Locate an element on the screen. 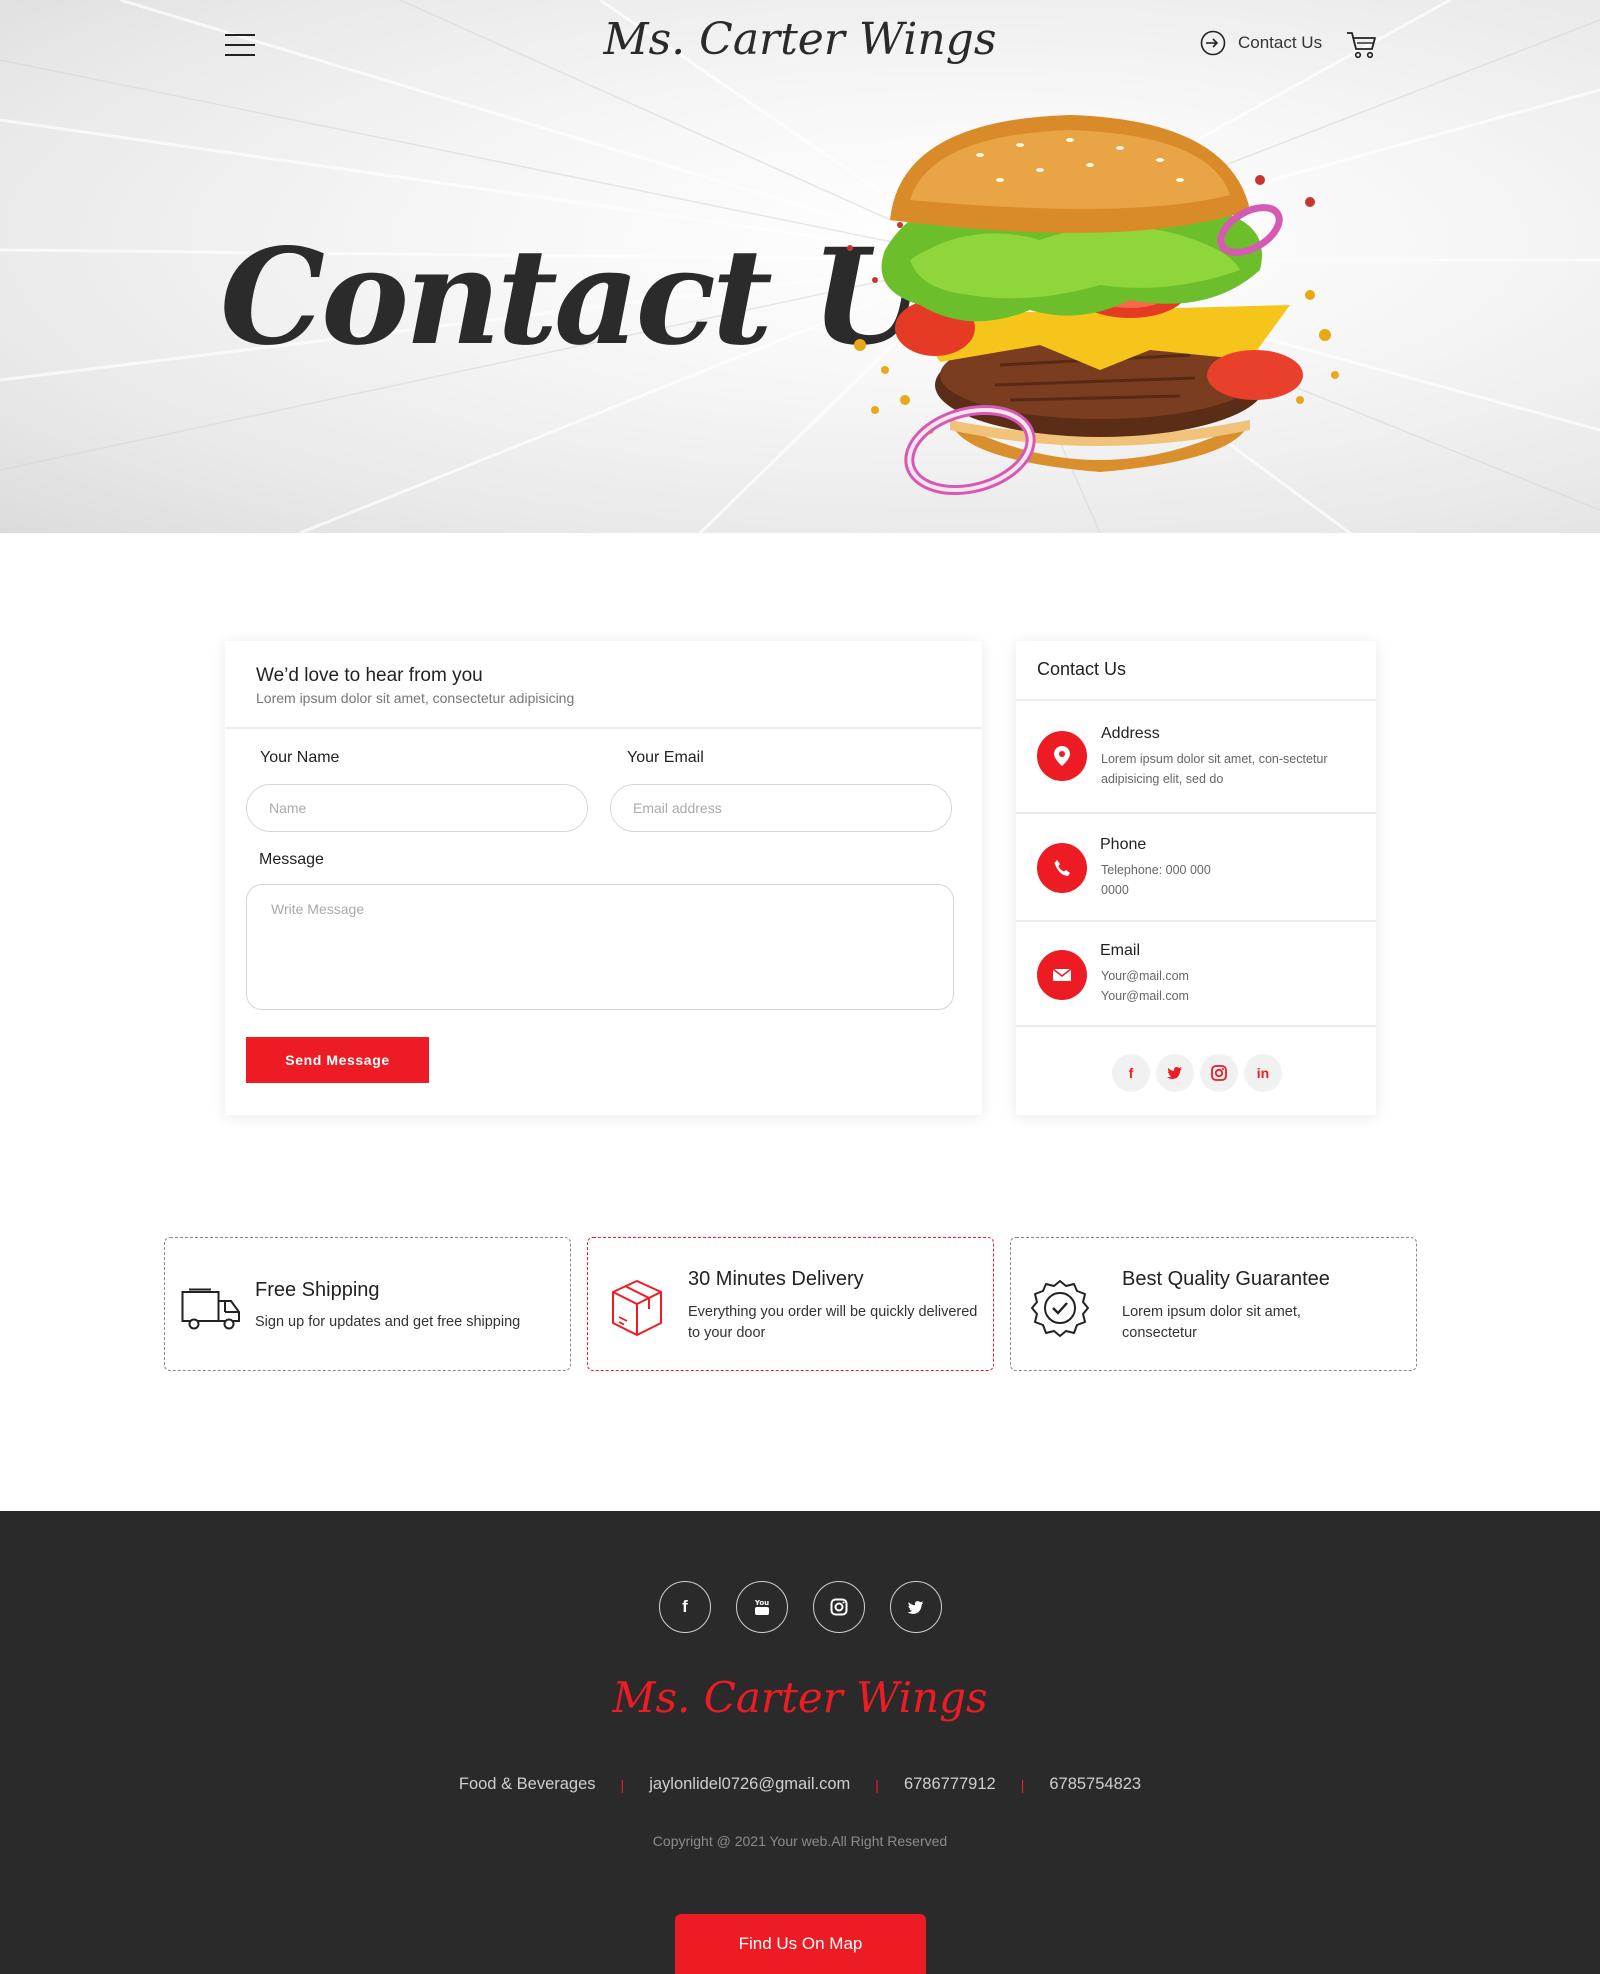  find-us-on-map-button: Find Us On Map is located at coordinates (800, 1944).